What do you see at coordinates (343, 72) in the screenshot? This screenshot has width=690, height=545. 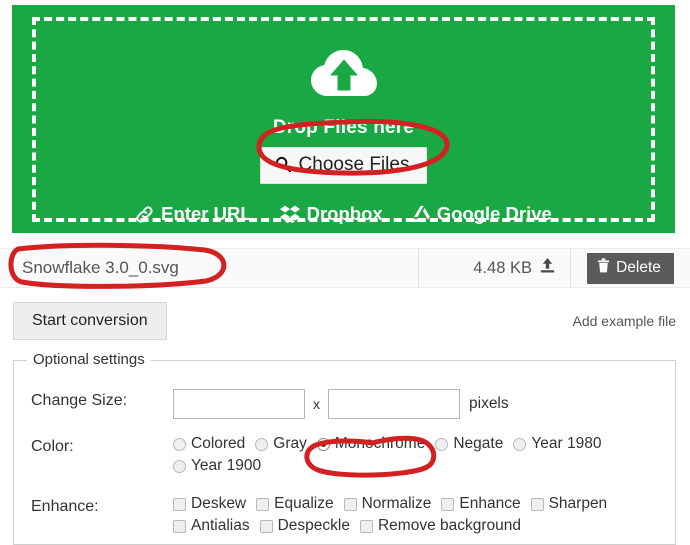 I see `cloud-upload-icon` at bounding box center [343, 72].